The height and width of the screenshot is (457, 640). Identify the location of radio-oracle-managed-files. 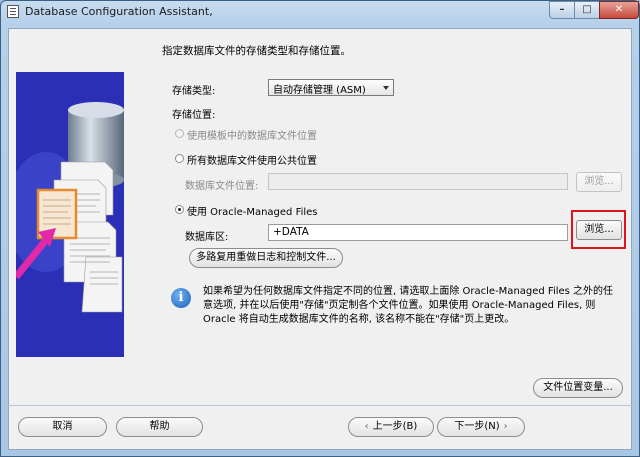
(179, 209).